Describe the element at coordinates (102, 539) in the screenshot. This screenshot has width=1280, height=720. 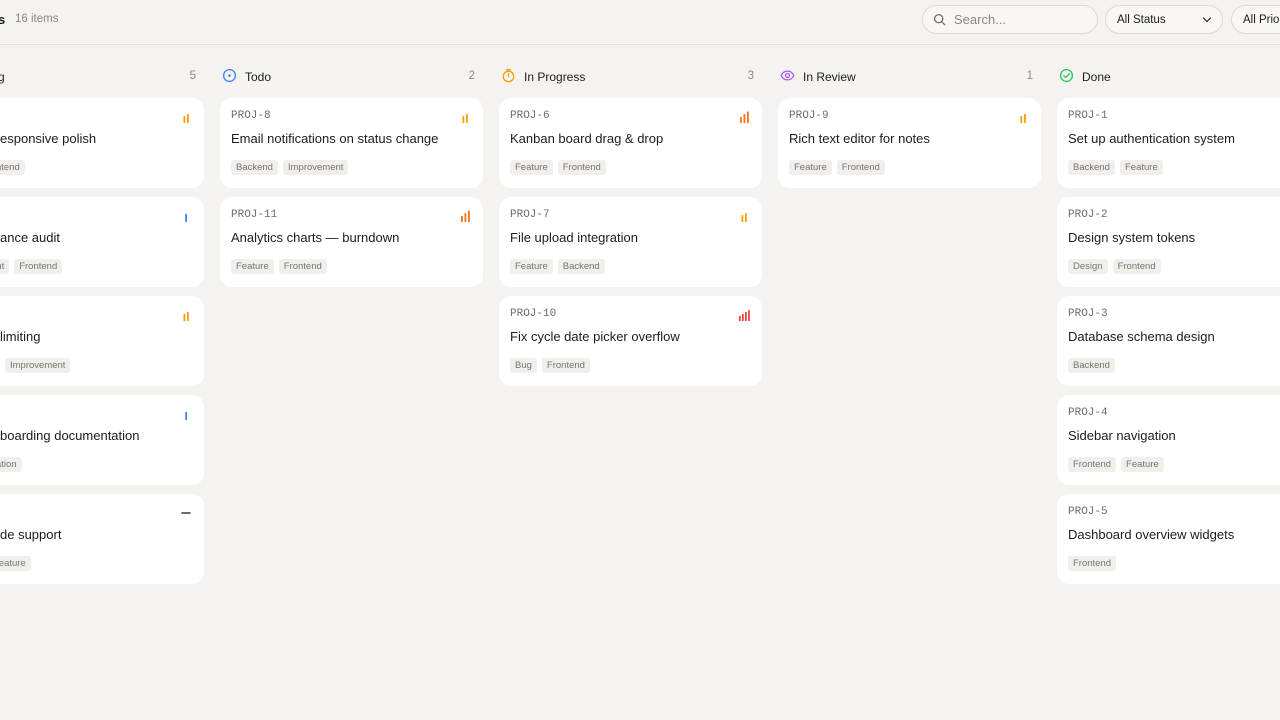
I see `task-card: de support Feature` at that location.